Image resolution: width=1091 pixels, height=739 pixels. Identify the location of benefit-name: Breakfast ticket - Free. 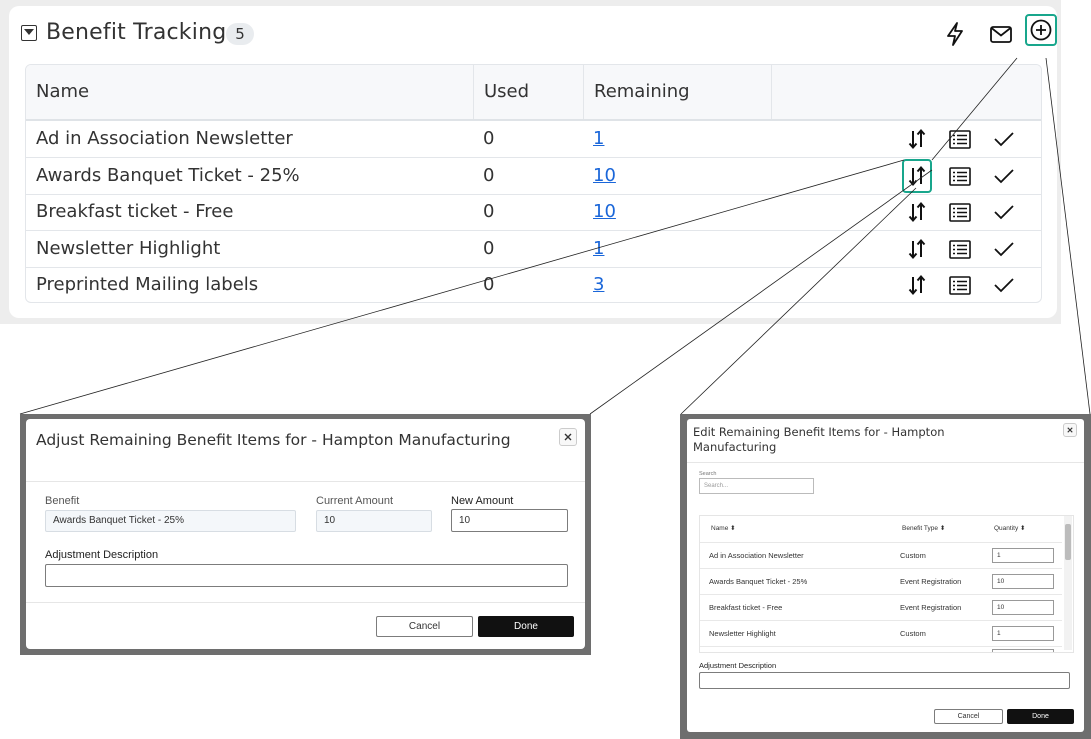
(746, 607).